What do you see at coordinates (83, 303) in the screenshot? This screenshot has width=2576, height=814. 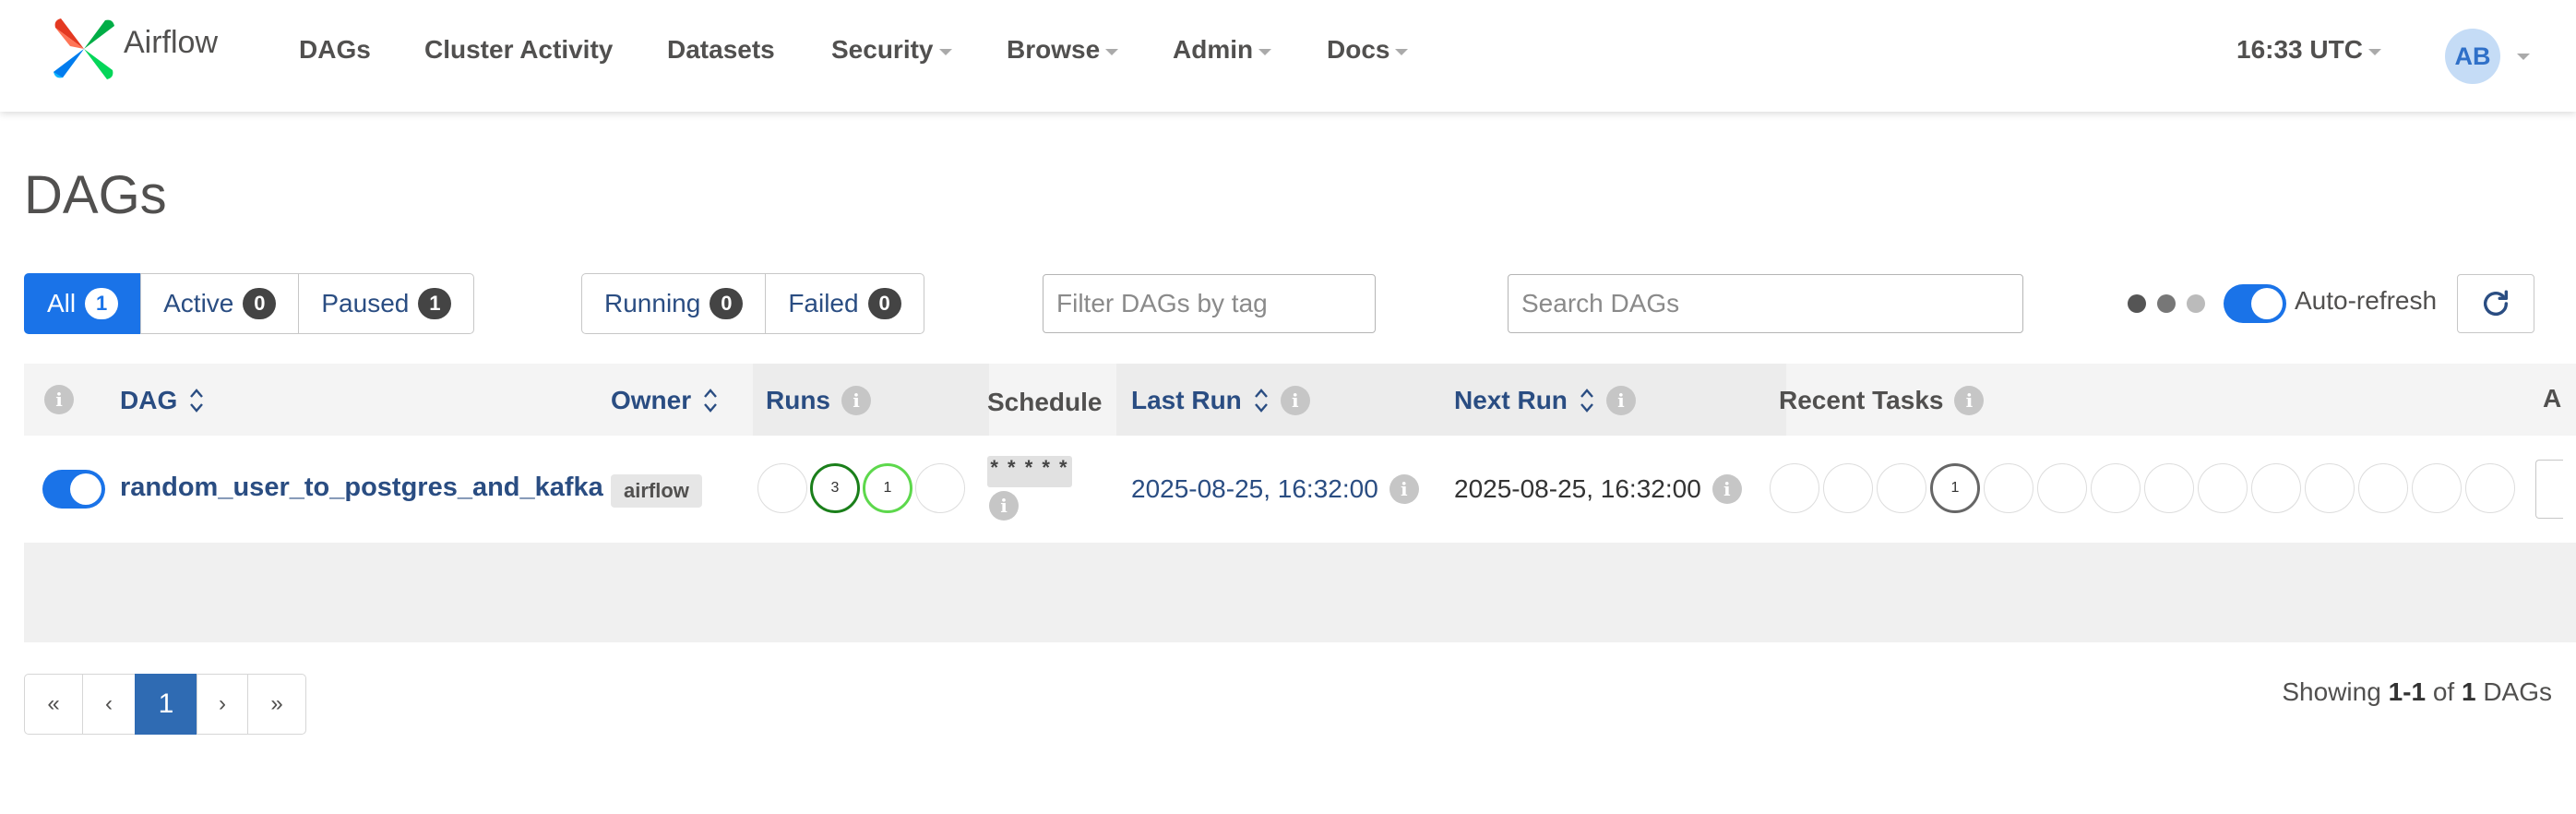 I see `filter-all-button: All 1` at bounding box center [83, 303].